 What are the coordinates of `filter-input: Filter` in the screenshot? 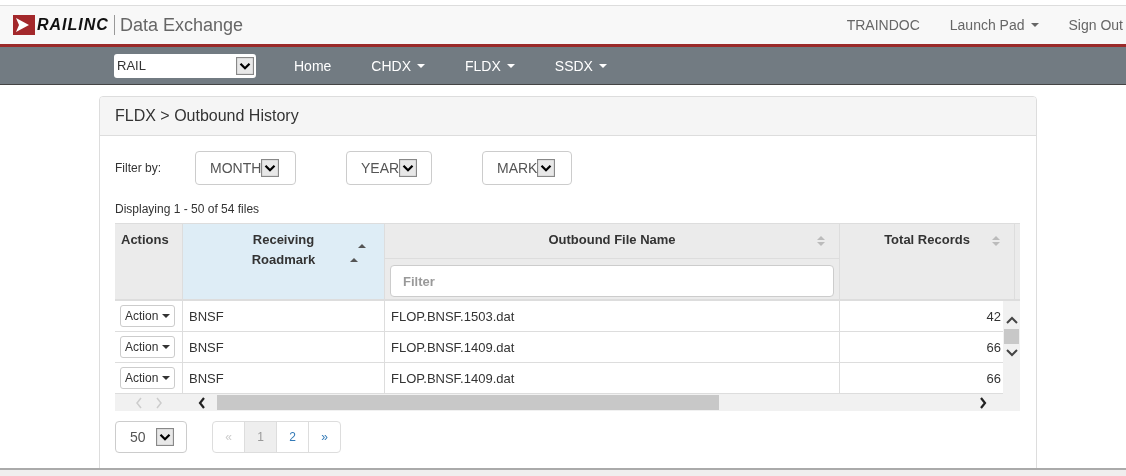 It's located at (612, 281).